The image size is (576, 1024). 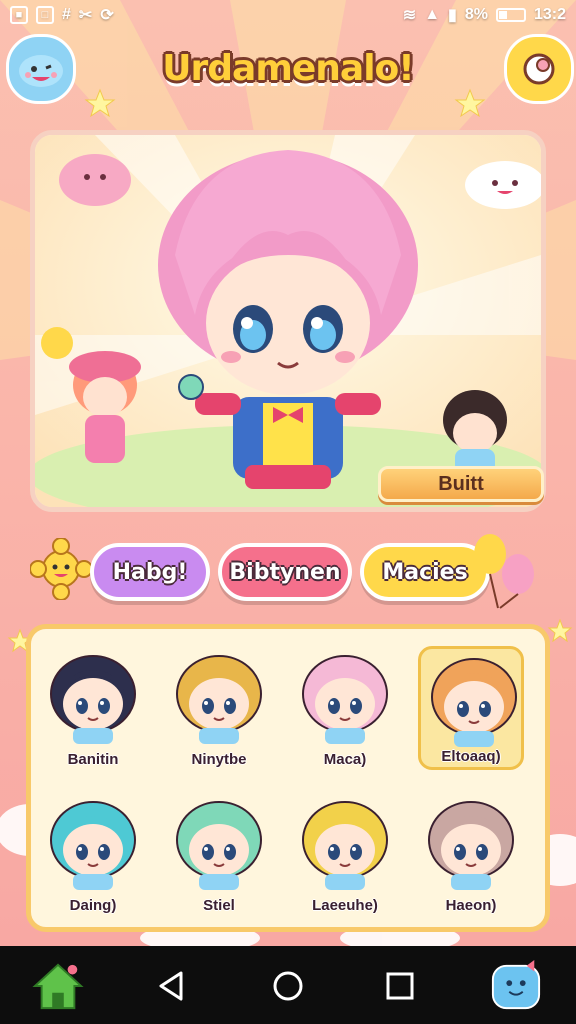 I want to click on character-card: Banitin, so click(x=93, y=708).